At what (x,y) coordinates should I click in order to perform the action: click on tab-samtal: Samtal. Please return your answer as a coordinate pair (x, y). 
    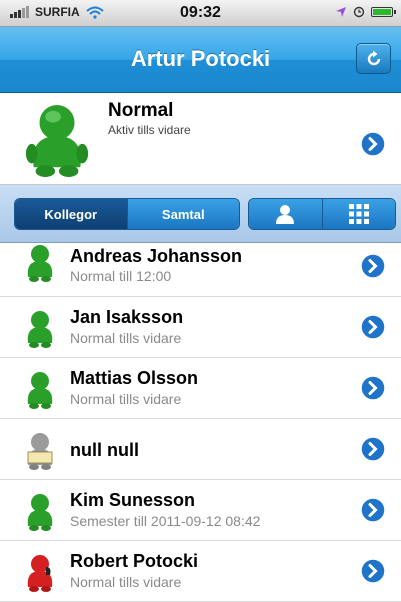
    Looking at the image, I should click on (183, 214).